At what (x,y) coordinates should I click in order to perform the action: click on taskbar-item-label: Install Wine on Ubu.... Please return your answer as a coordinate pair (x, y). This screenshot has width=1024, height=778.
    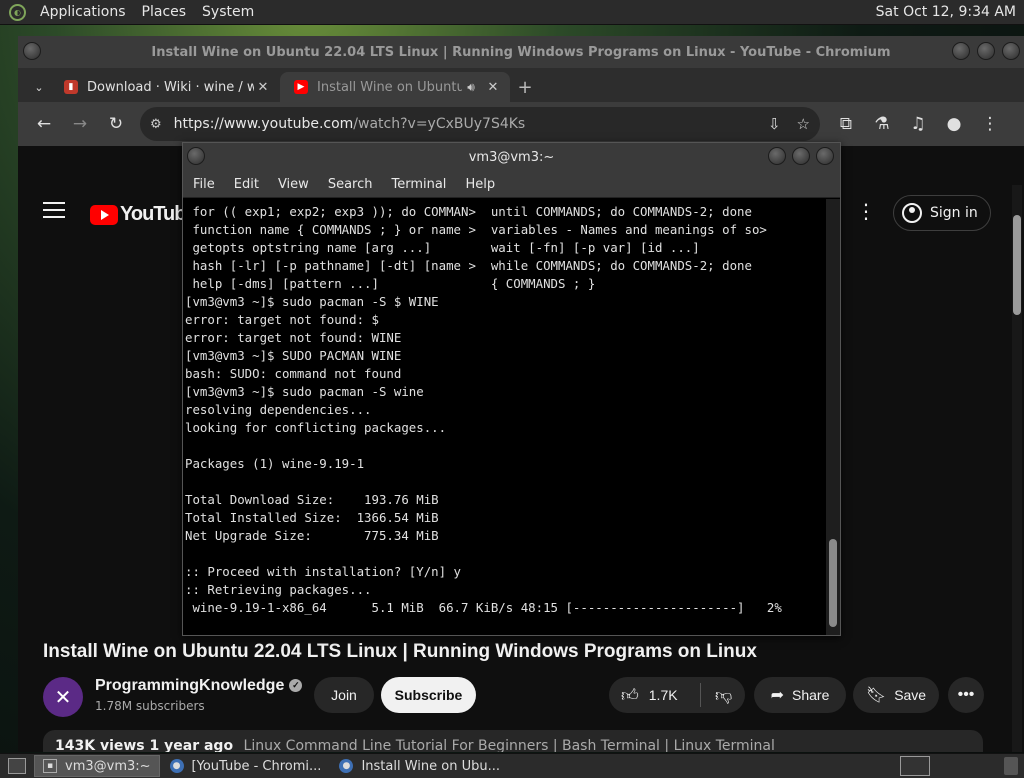
    Looking at the image, I should click on (430, 766).